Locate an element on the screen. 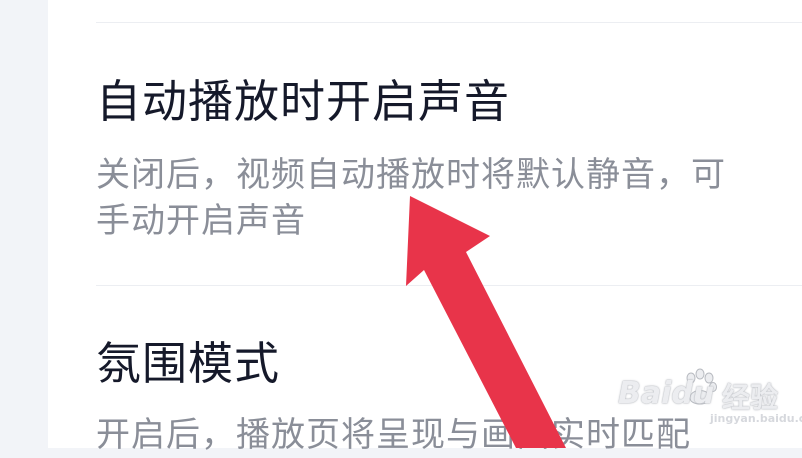  watermark-brand: Baidu is located at coordinates (666, 393).